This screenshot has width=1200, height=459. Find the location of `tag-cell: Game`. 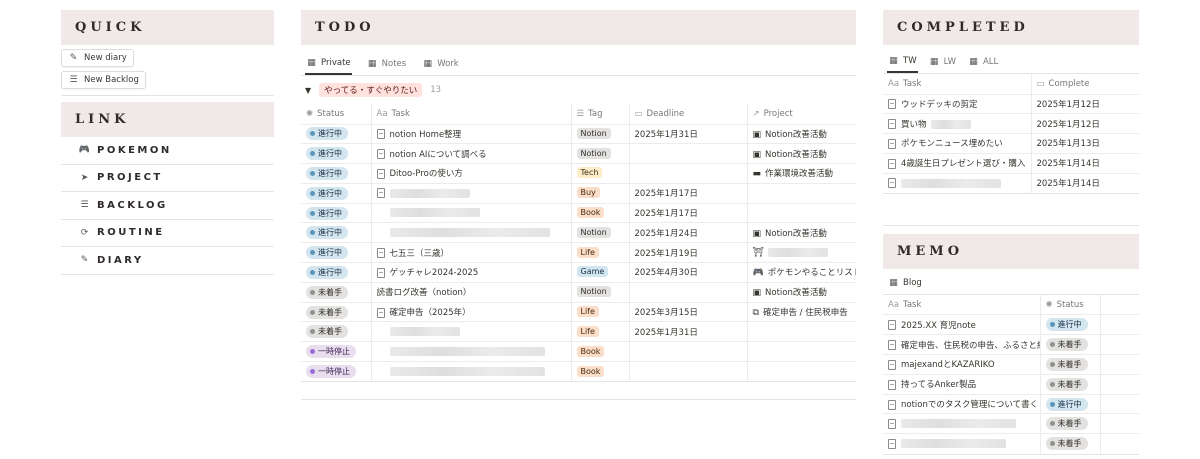

tag-cell: Game is located at coordinates (599, 272).